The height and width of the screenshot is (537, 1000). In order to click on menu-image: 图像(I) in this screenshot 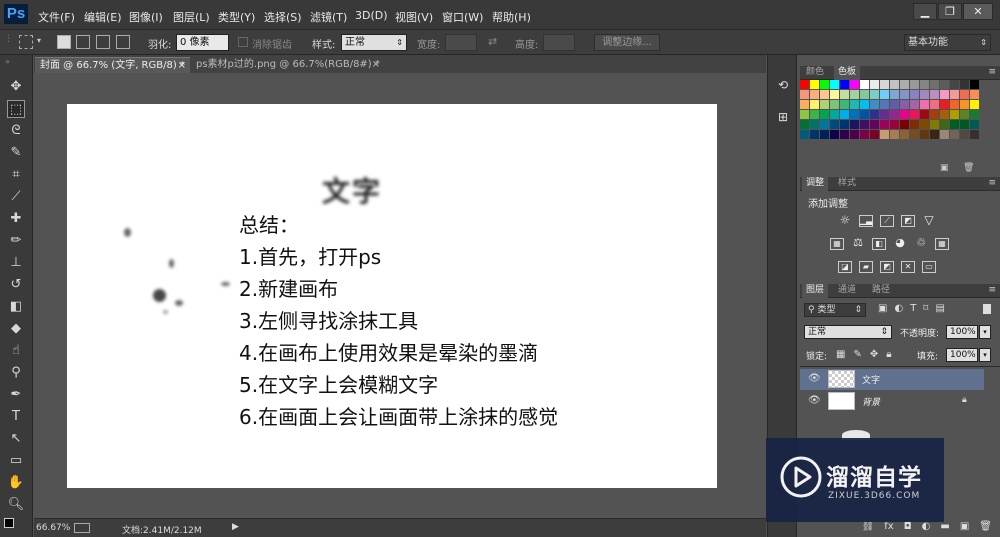, I will do `click(146, 17)`.